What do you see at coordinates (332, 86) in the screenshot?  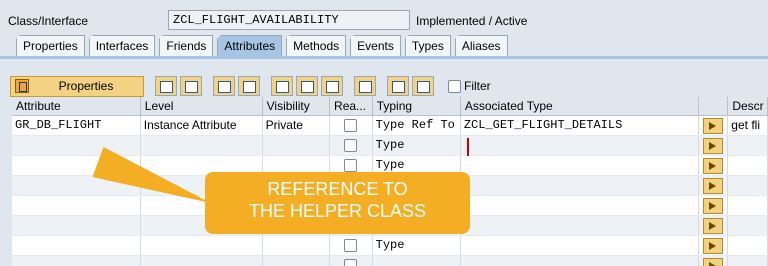 I see `paste-icon` at bounding box center [332, 86].